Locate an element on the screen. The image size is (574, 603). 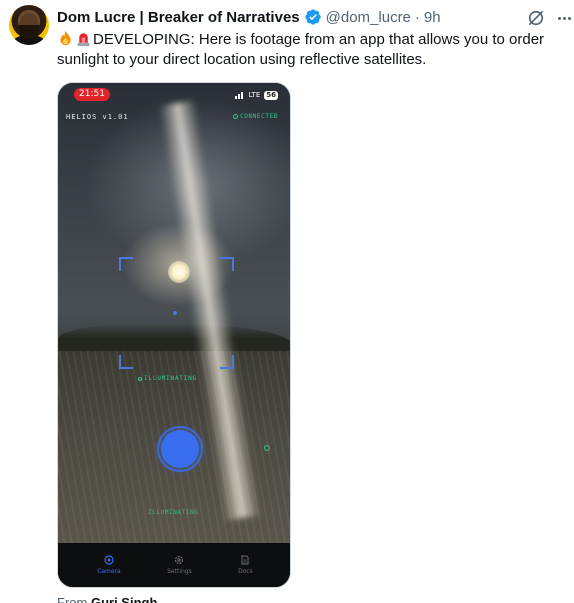
handle: @dom_lucre is located at coordinates (368, 17).